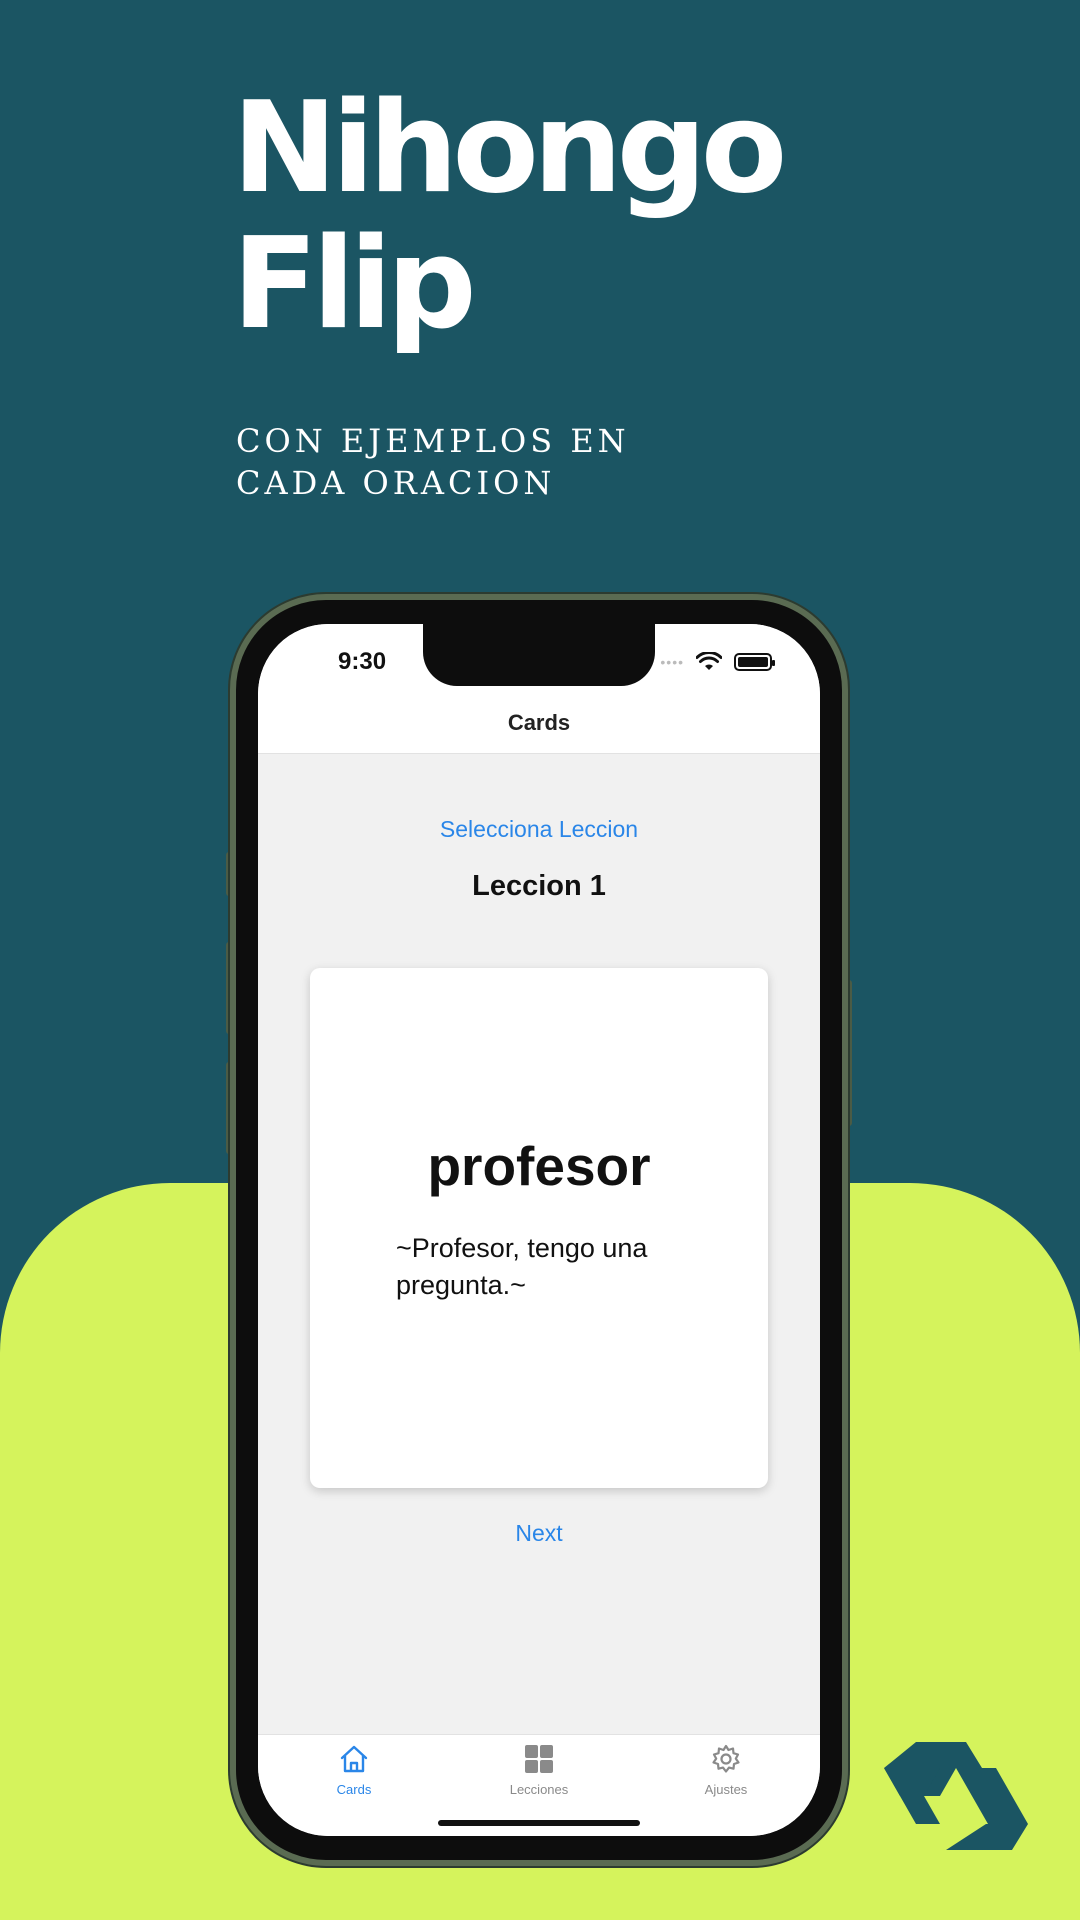 This screenshot has width=1080, height=1920. What do you see at coordinates (709, 661) in the screenshot?
I see `wifi-icon` at bounding box center [709, 661].